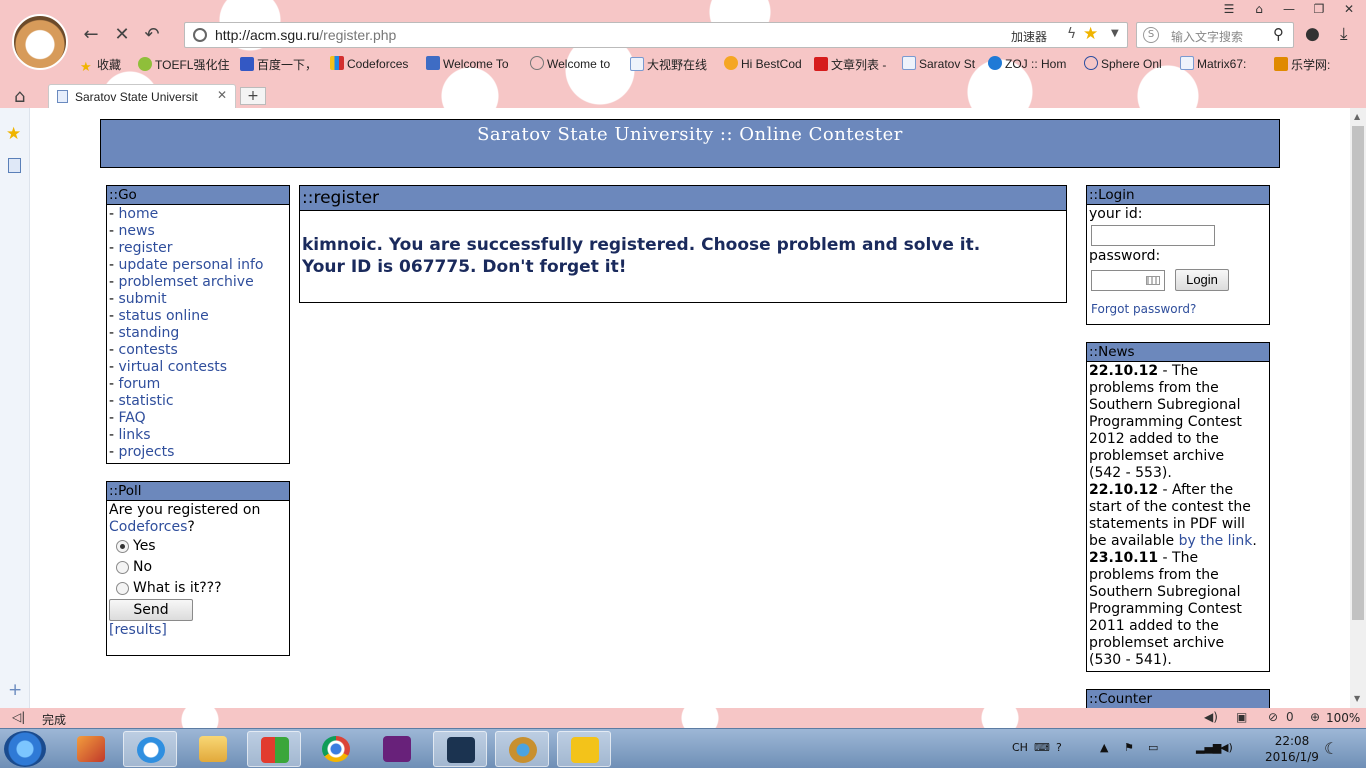  Describe the element at coordinates (139, 214) in the screenshot. I see `go-link-home: home` at that location.